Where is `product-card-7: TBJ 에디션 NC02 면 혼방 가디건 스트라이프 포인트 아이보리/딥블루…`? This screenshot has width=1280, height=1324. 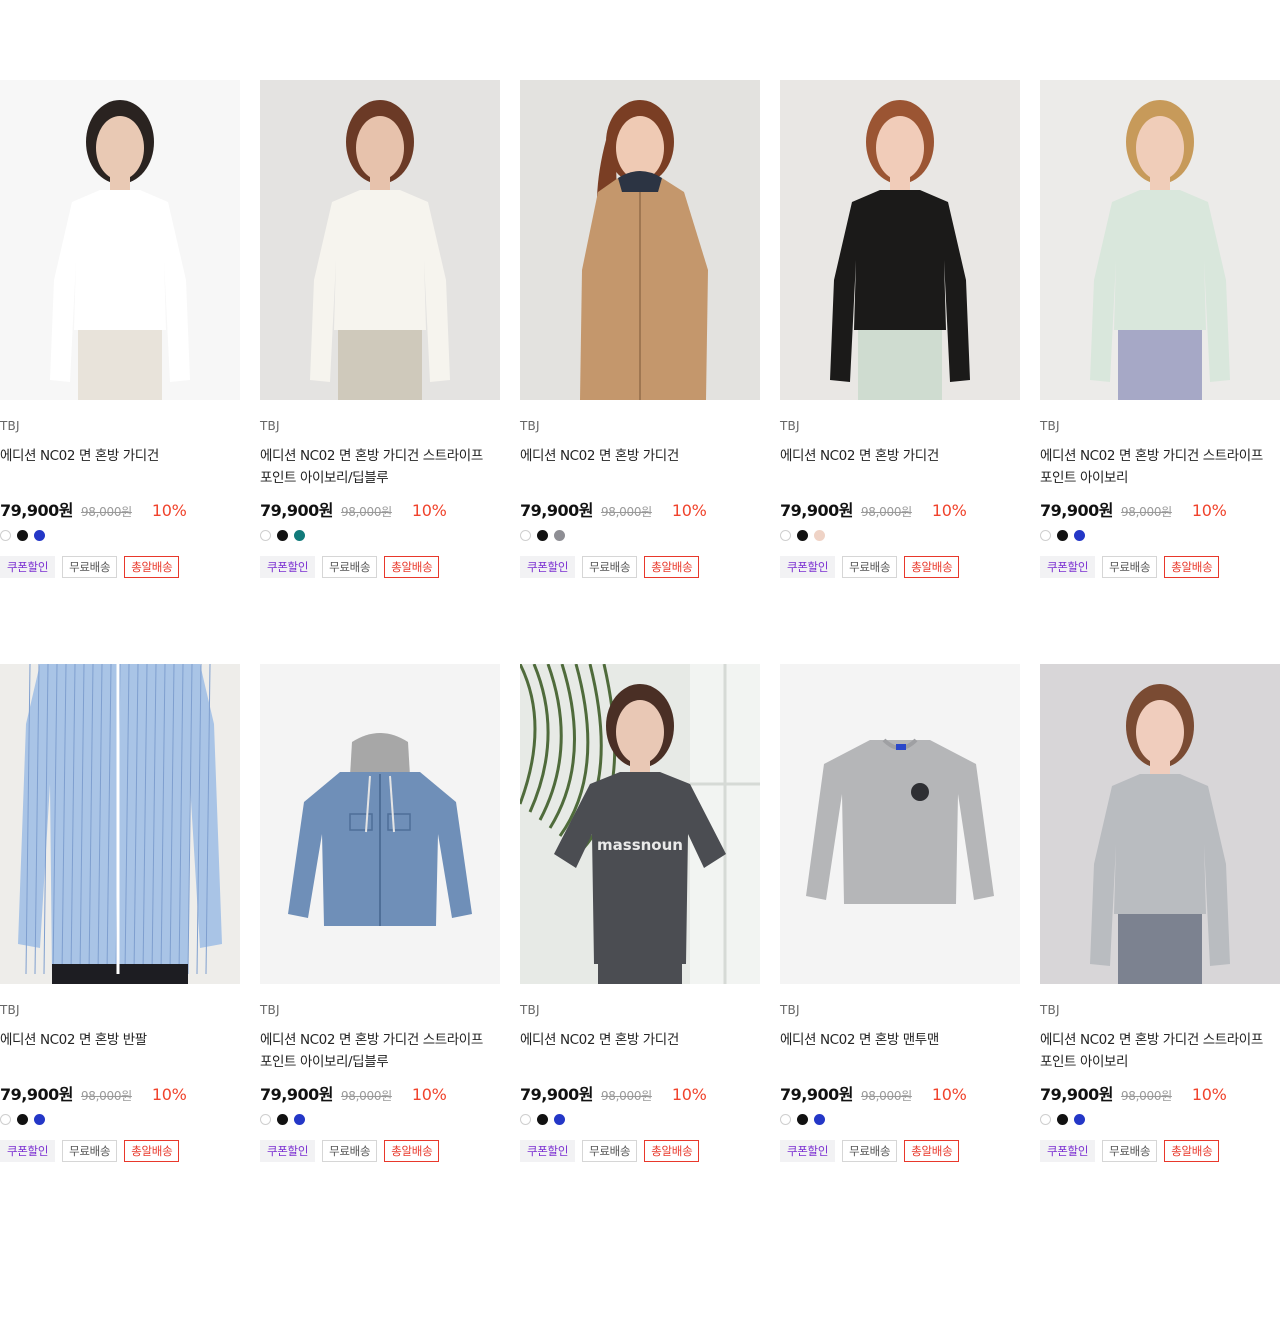 product-card-7: TBJ 에디션 NC02 면 혼방 가디건 스트라이프 포인트 아이보리/딥블루… is located at coordinates (380, 916).